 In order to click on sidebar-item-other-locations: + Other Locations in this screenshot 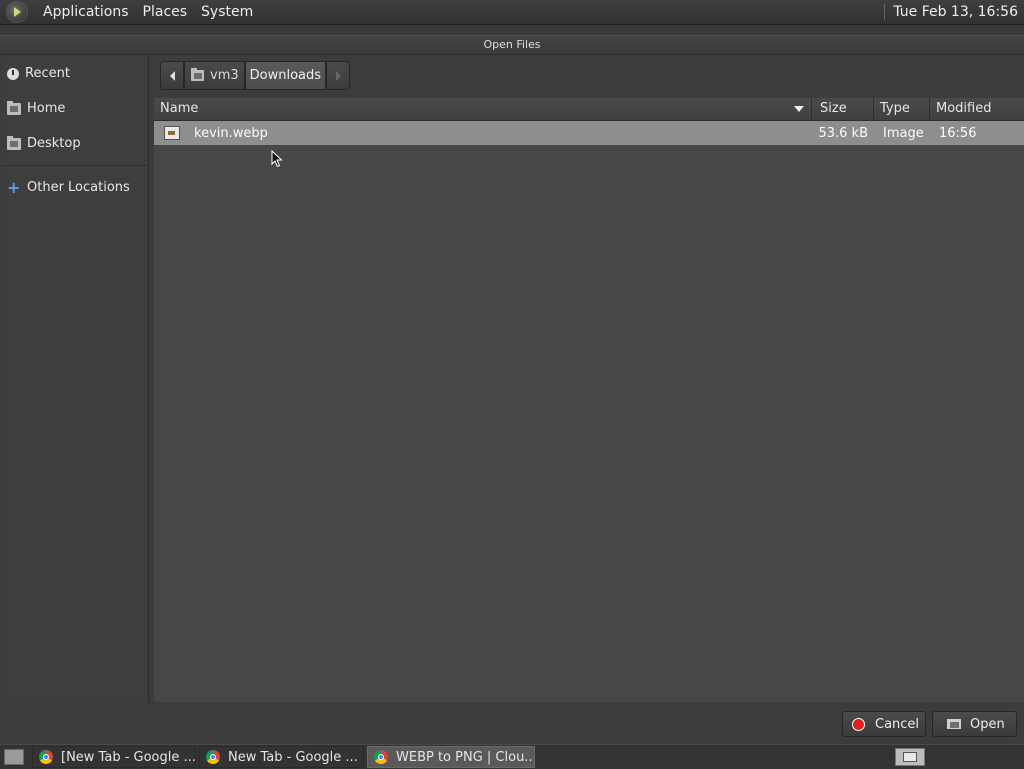, I will do `click(75, 187)`.